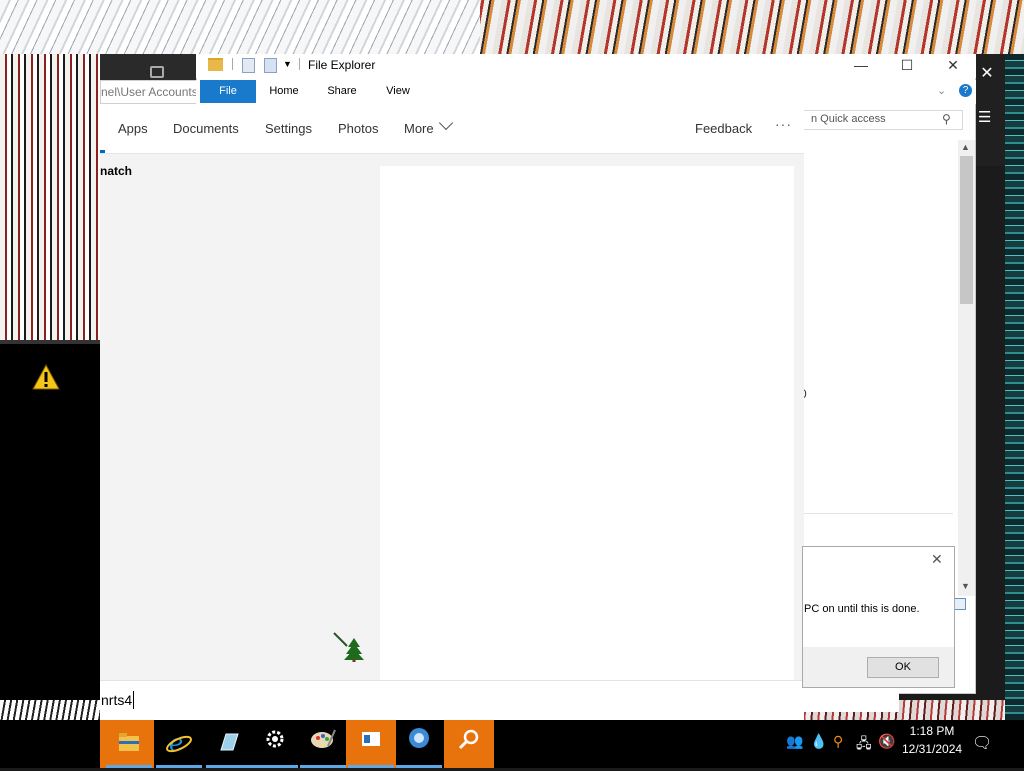 The image size is (1024, 771). I want to click on quick-access-dropdown-icon: ▼, so click(287, 64).